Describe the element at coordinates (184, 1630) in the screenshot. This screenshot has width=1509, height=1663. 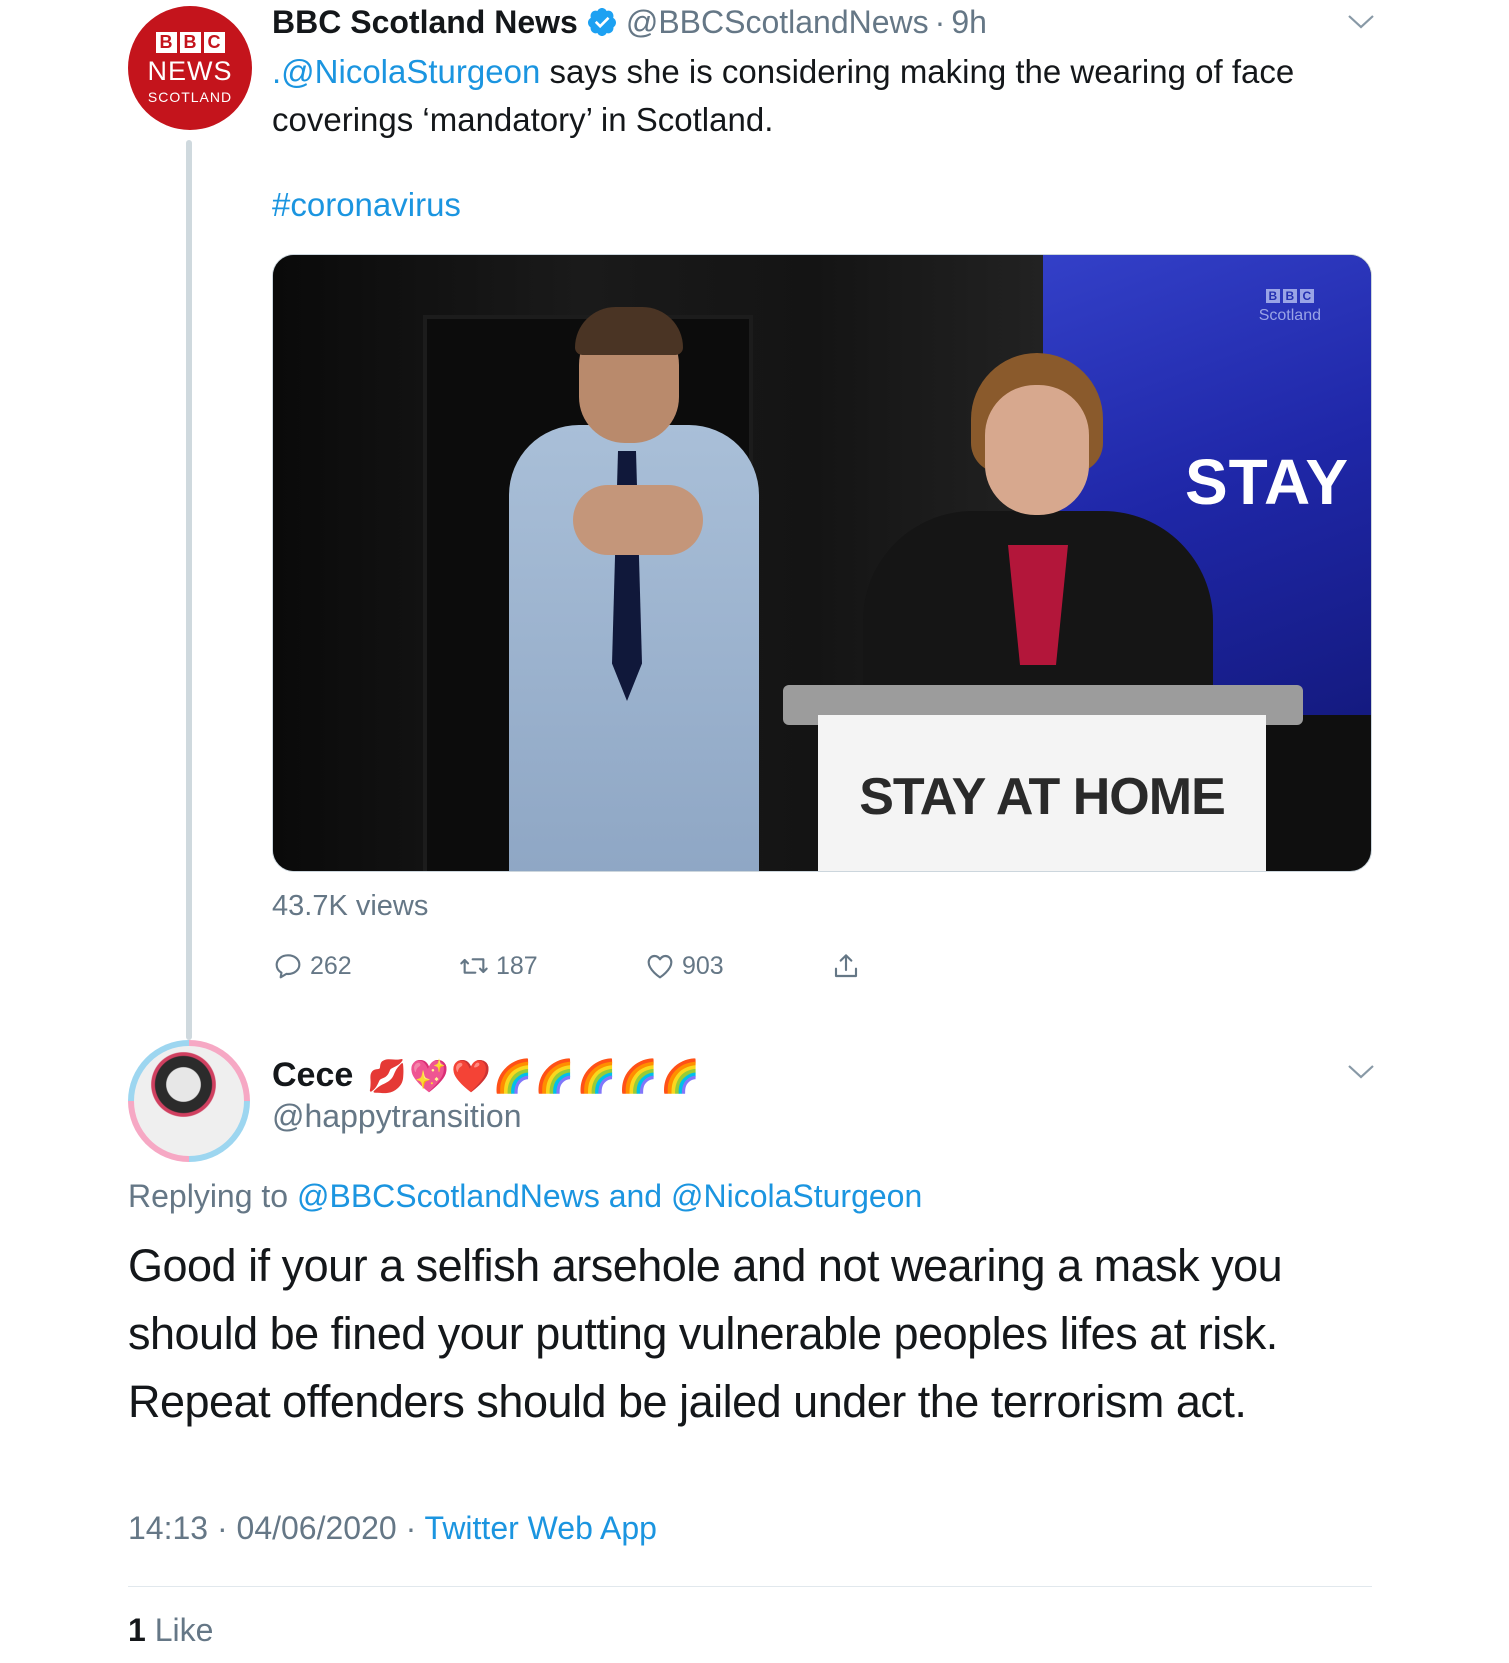
I see `likes-label: Like` at that location.